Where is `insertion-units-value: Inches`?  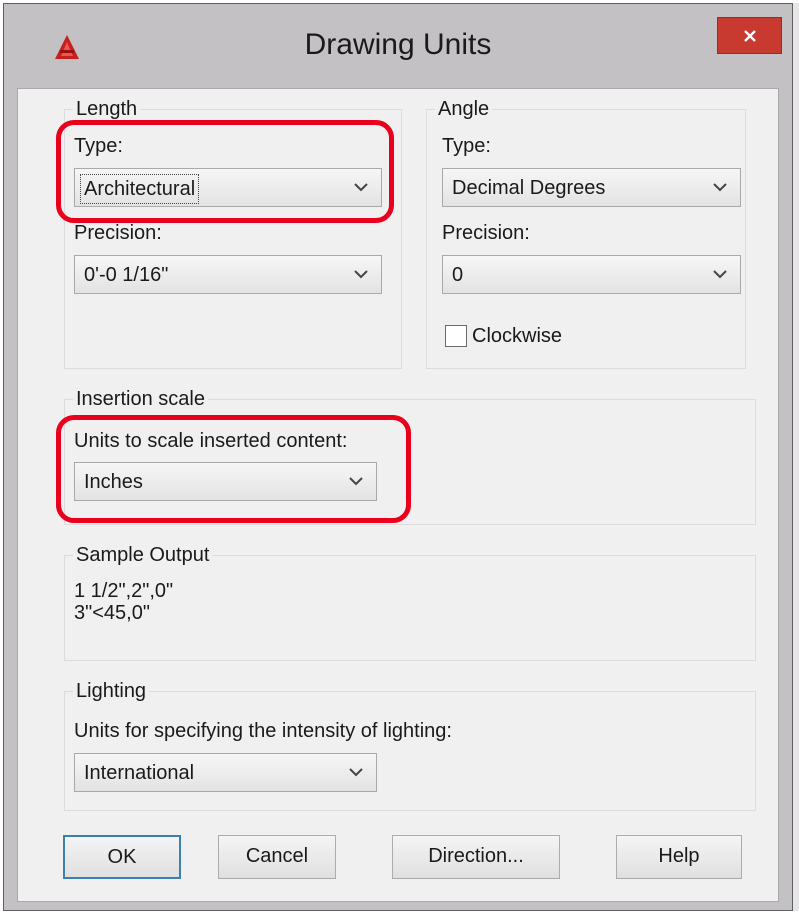 insertion-units-value: Inches is located at coordinates (113, 482).